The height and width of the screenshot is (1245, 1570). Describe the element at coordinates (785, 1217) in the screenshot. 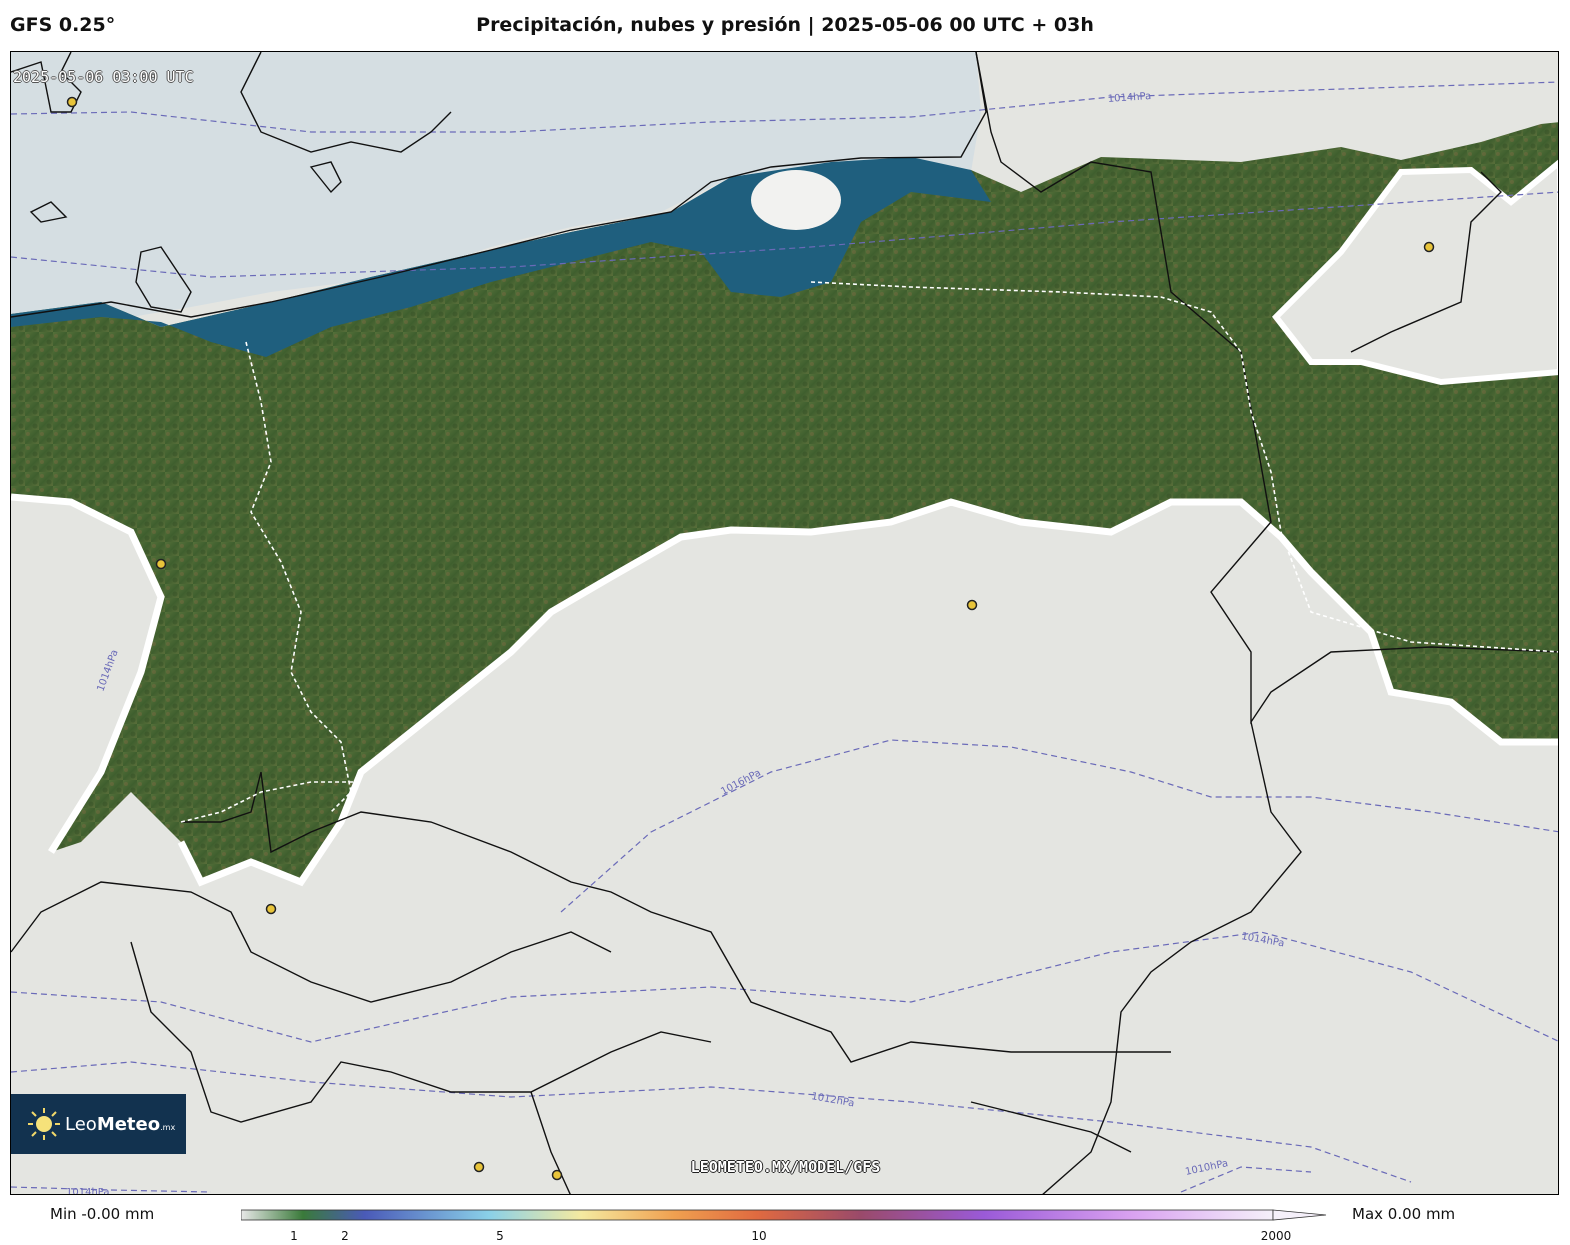

I see `precipitation-colorbar` at that location.